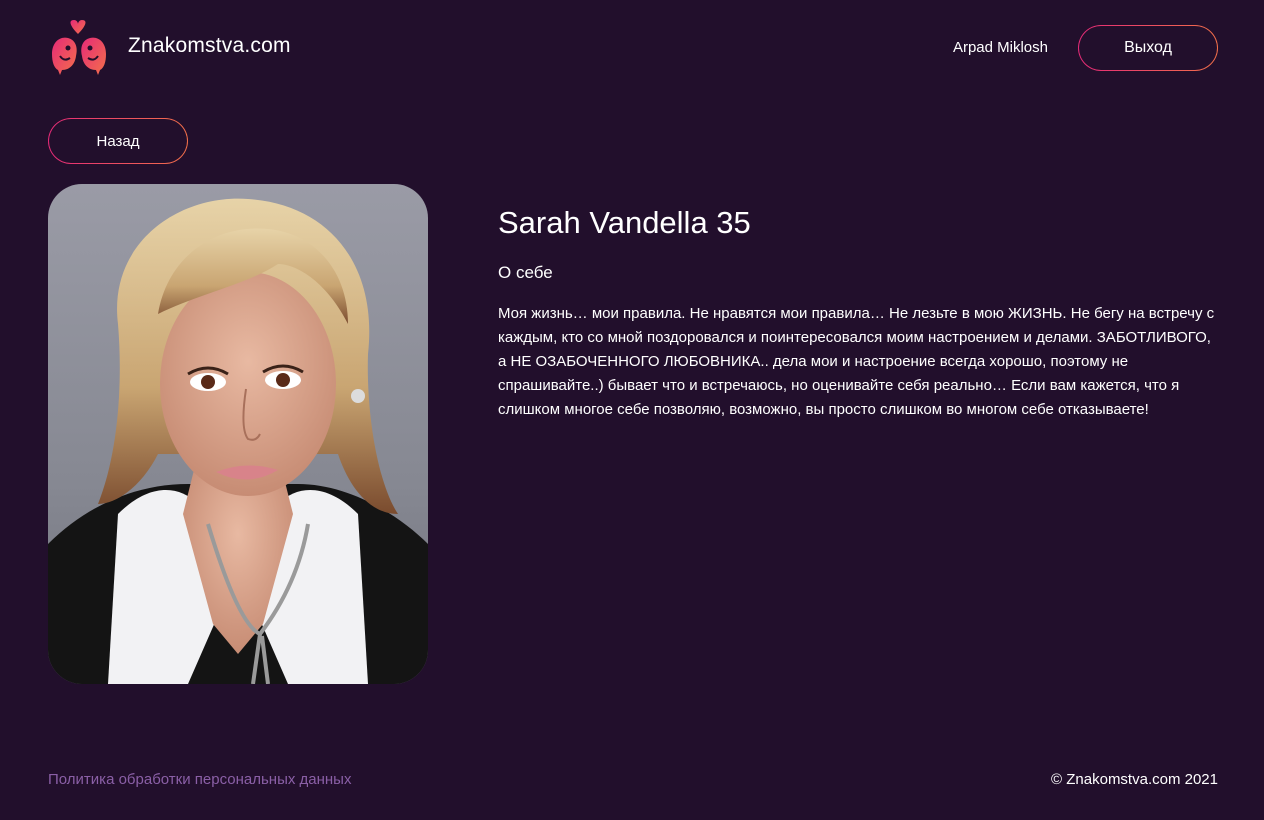 The width and height of the screenshot is (1264, 820). I want to click on copyright-text: © Znakomstva.com 2021, so click(1134, 779).